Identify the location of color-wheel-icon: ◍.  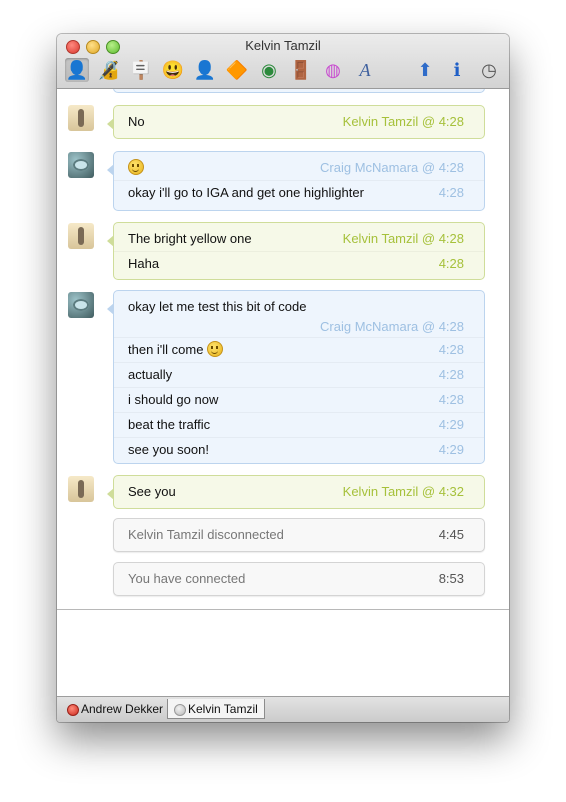
(333, 70).